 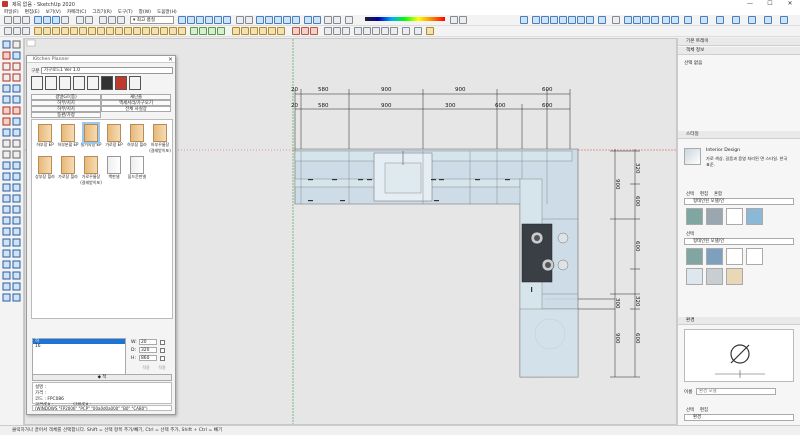 What do you see at coordinates (736, 20) in the screenshot?
I see `zoom-extents-cube-icon` at bounding box center [736, 20].